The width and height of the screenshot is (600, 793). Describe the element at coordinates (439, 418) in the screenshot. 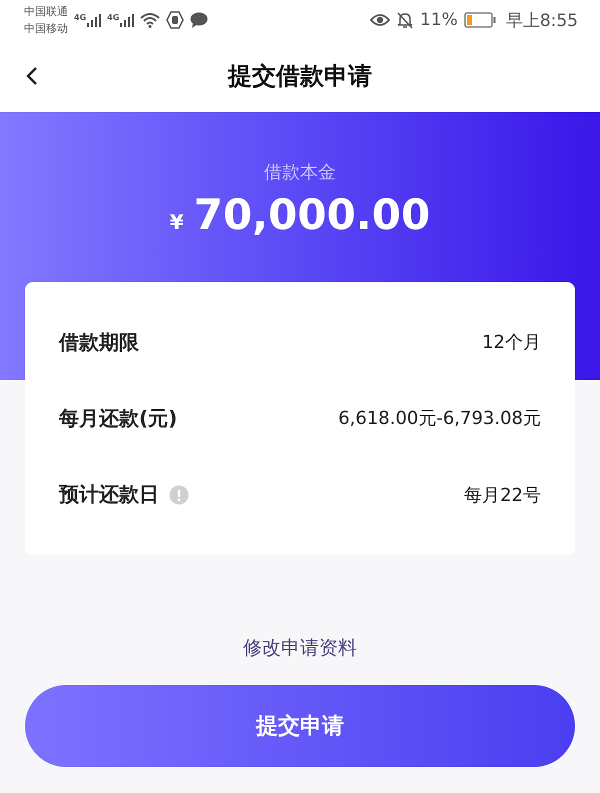

I see `detail-value: 6,618.00元-6,793.08元` at that location.